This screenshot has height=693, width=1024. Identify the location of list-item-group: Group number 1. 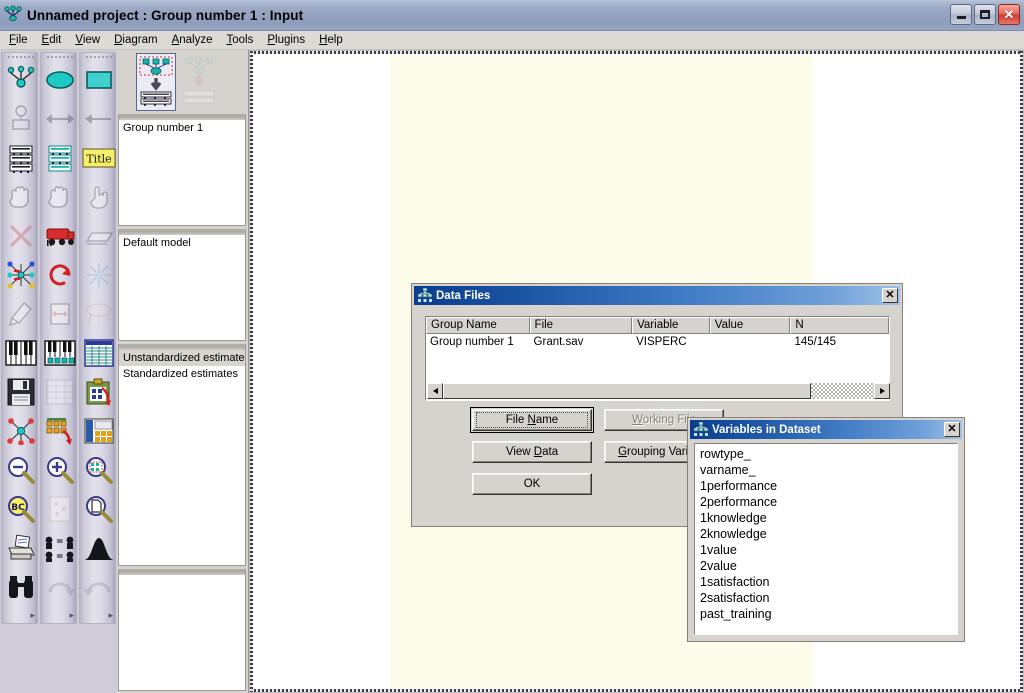
(182, 128).